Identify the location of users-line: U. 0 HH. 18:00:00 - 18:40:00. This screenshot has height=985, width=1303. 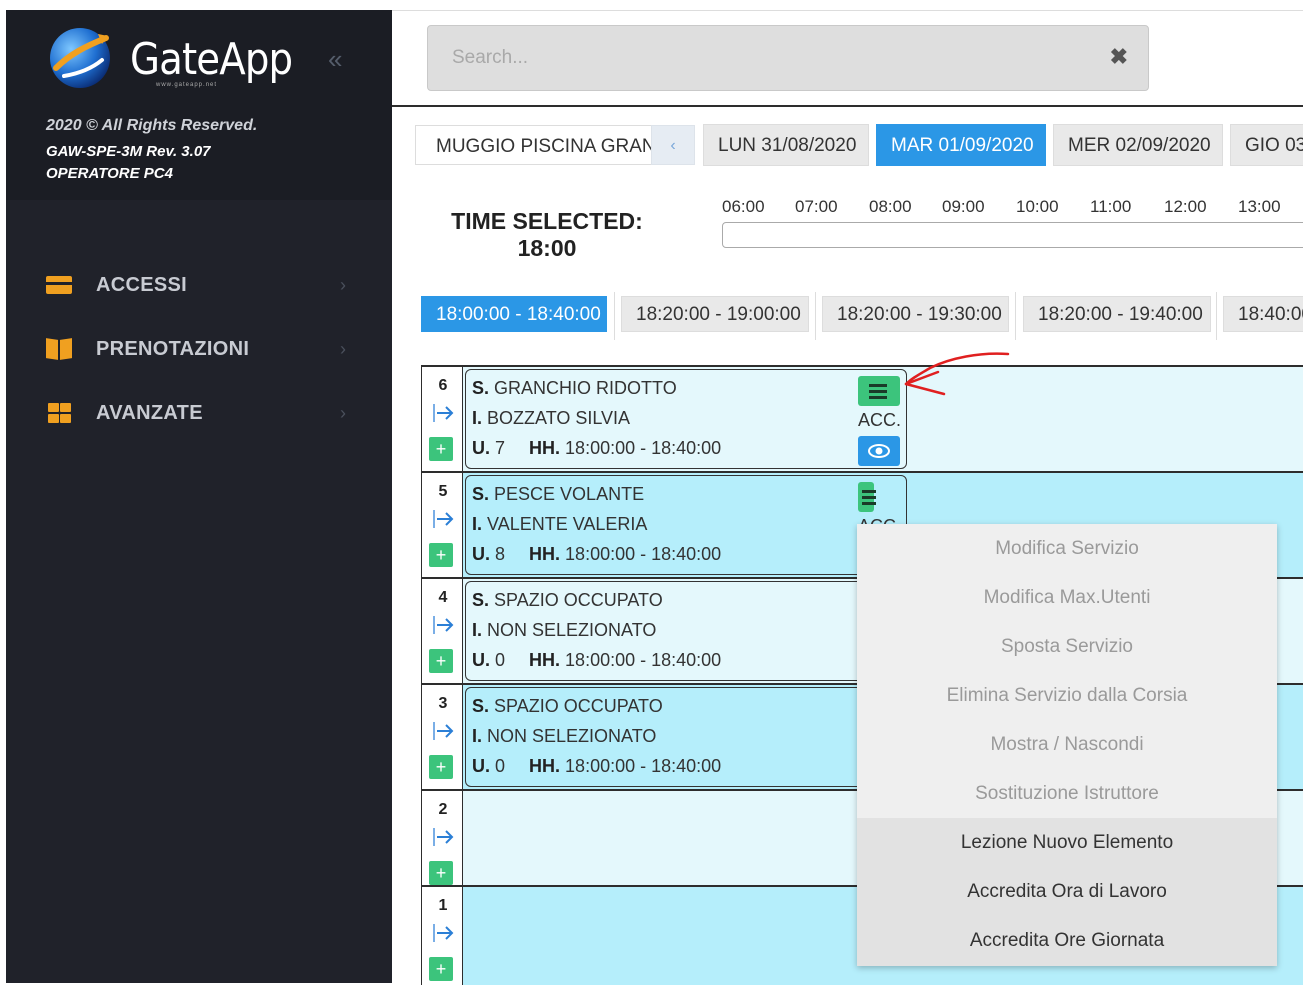
(596, 766).